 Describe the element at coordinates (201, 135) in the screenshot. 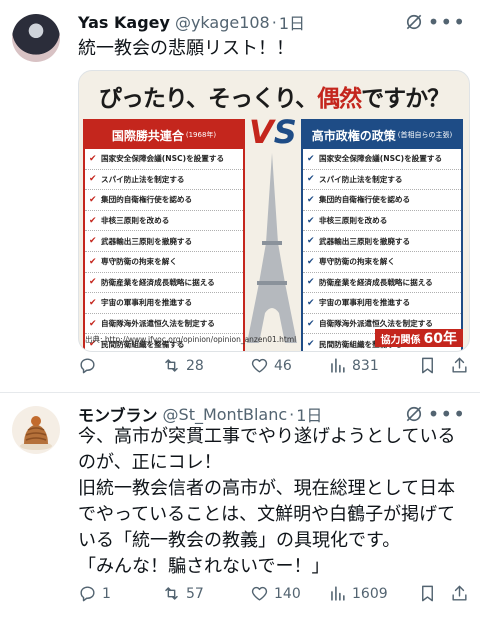

I see `left-heading-sub: (1968年)` at that location.